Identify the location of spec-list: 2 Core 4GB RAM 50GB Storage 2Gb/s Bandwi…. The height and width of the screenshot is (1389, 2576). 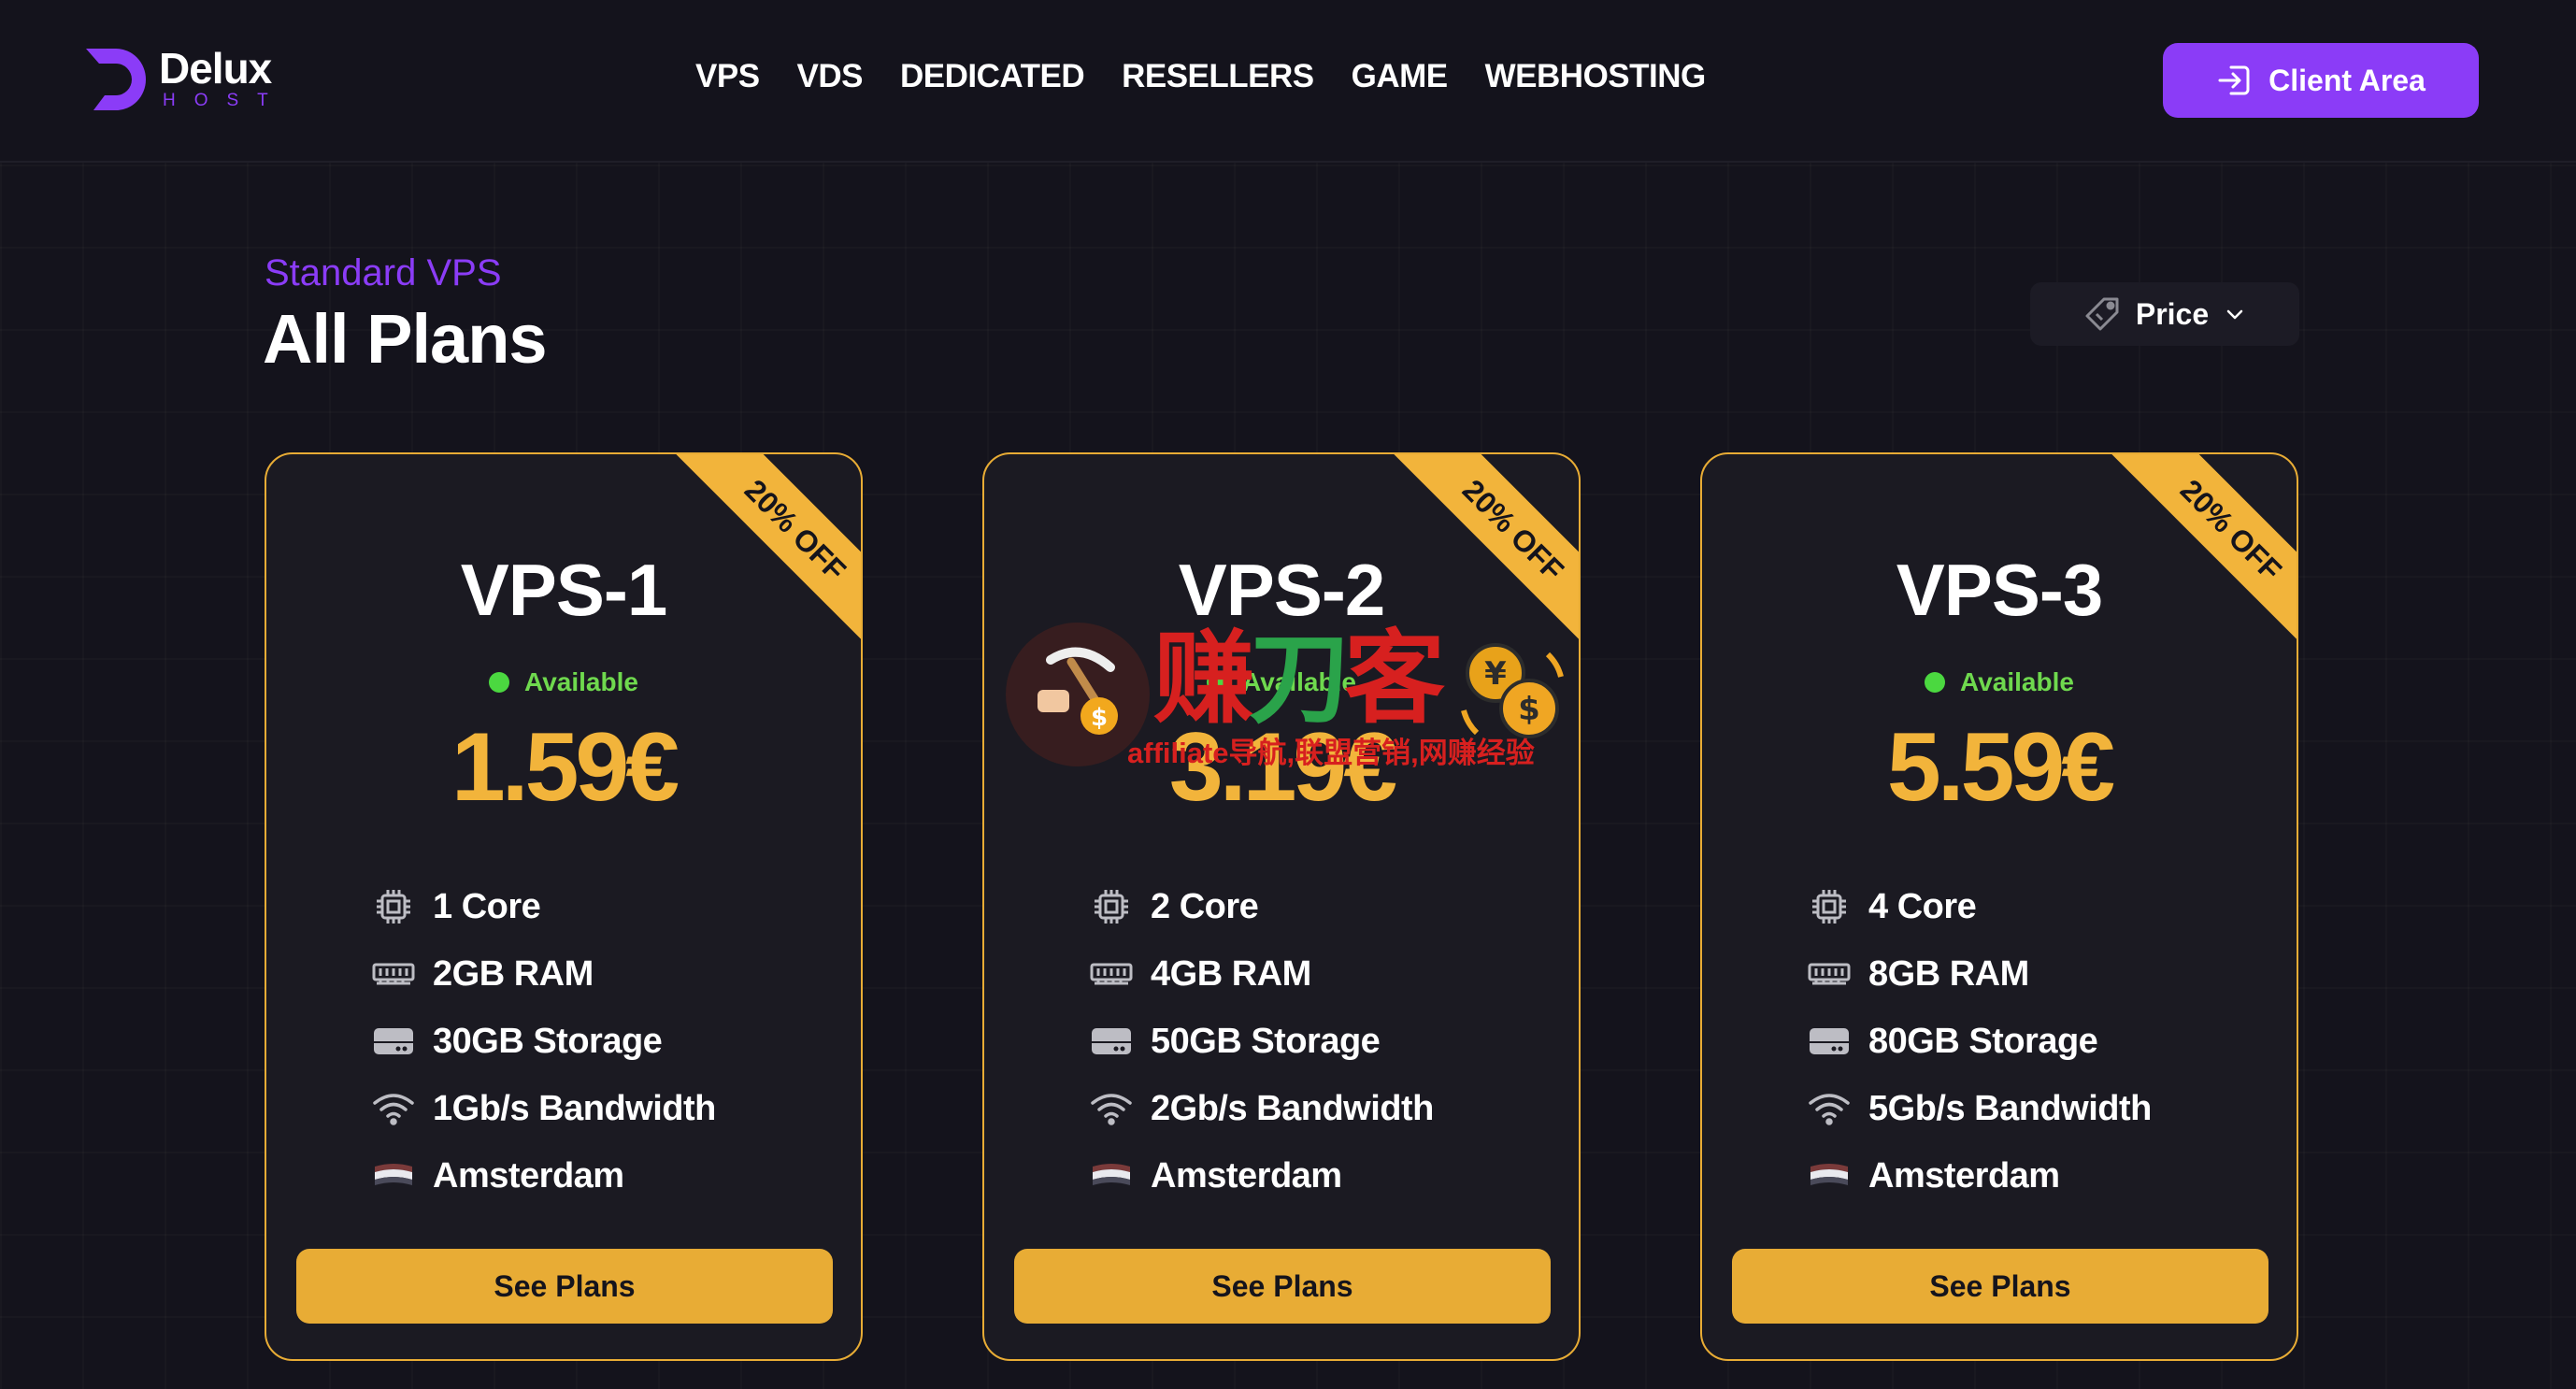
(1261, 1041).